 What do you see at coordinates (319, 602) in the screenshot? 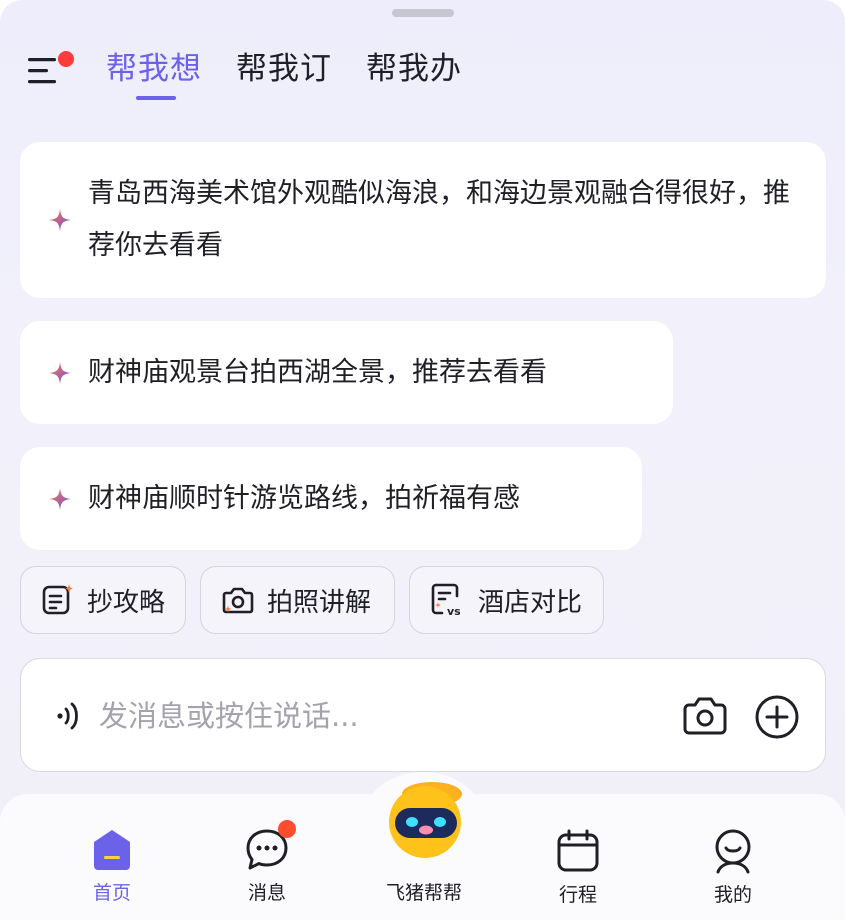
I see `photo-explain-label: 拍照讲解` at bounding box center [319, 602].